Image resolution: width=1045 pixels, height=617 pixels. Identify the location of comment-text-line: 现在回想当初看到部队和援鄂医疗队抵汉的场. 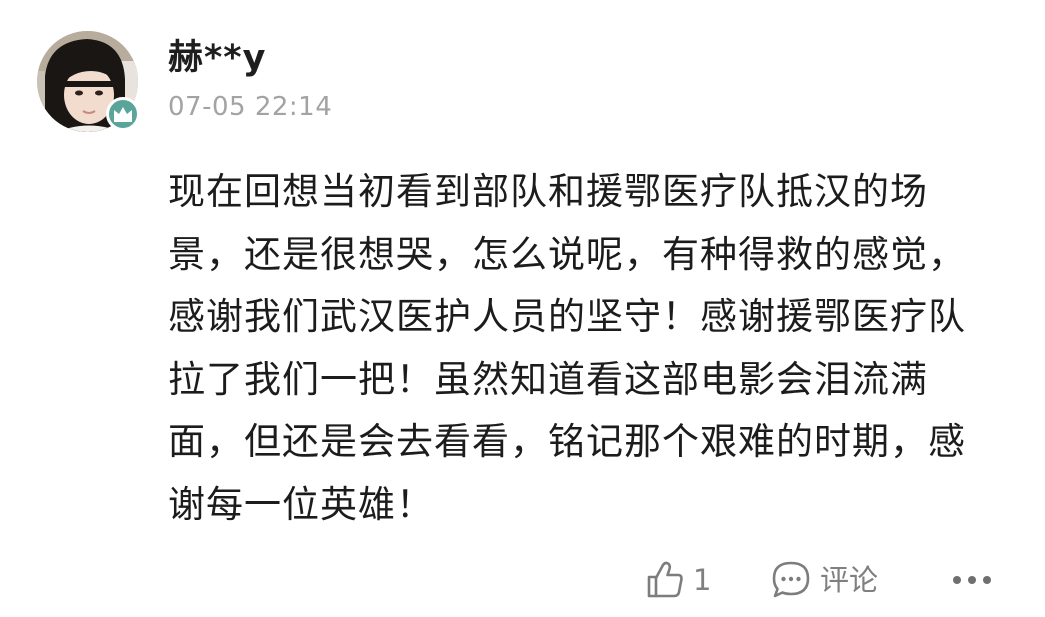
(548, 191).